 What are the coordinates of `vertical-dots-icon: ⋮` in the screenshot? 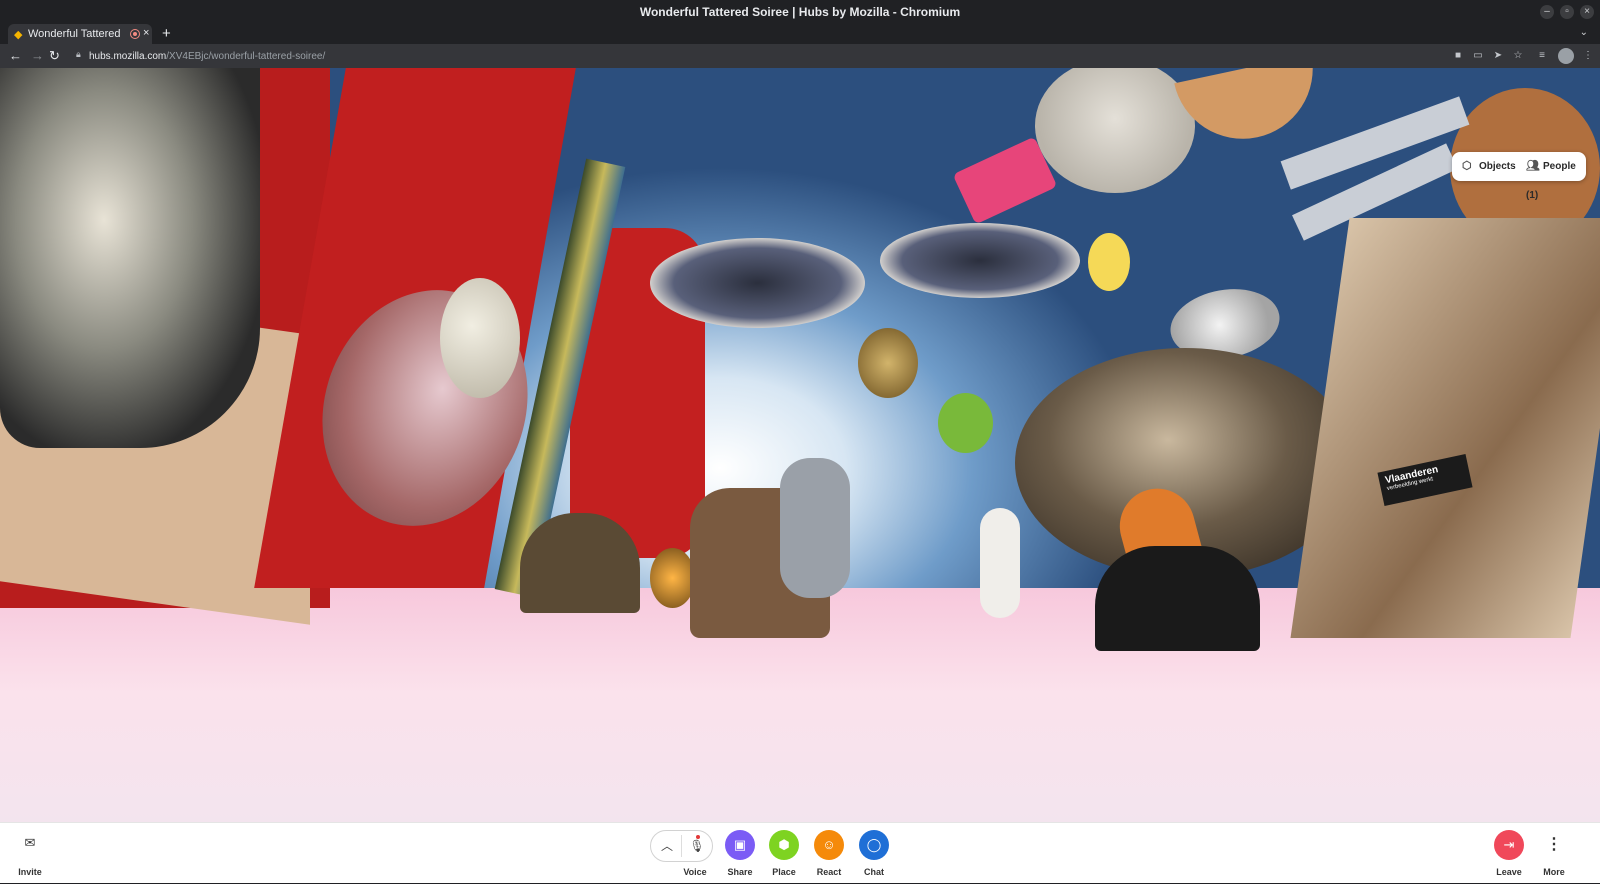 It's located at (1554, 845).